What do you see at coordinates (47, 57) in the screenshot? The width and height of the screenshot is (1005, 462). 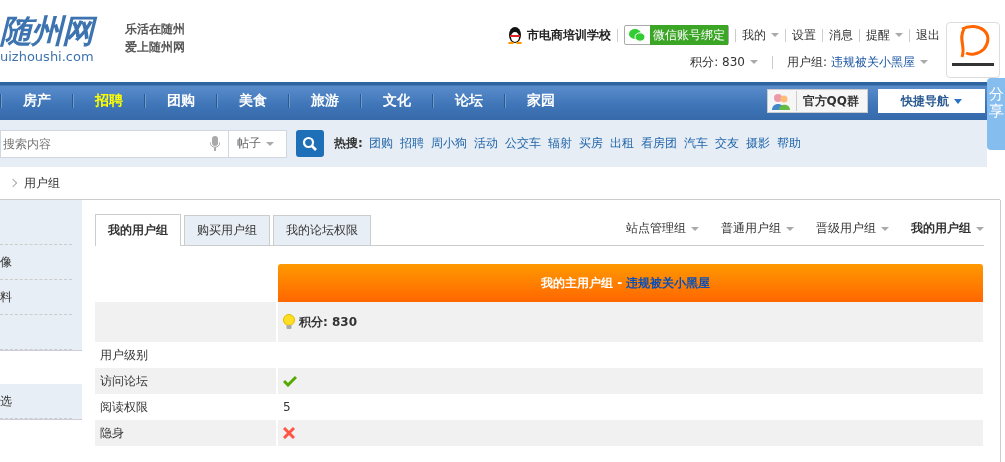 I see `site-domain: uizhoushi.com` at bounding box center [47, 57].